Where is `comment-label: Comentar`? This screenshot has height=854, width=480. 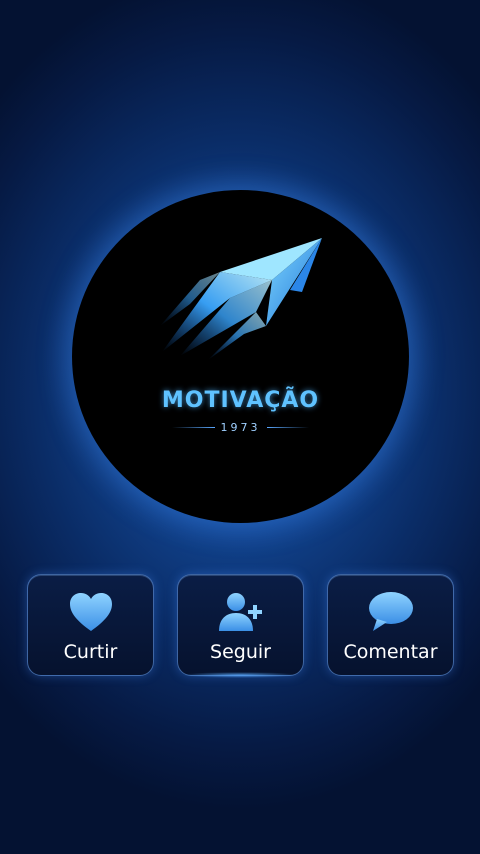 comment-label: Comentar is located at coordinates (390, 652).